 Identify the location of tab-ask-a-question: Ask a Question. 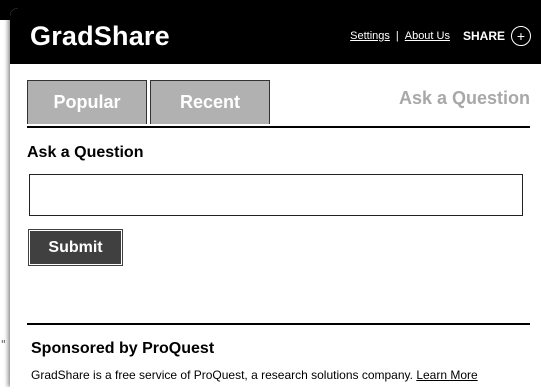
(464, 98).